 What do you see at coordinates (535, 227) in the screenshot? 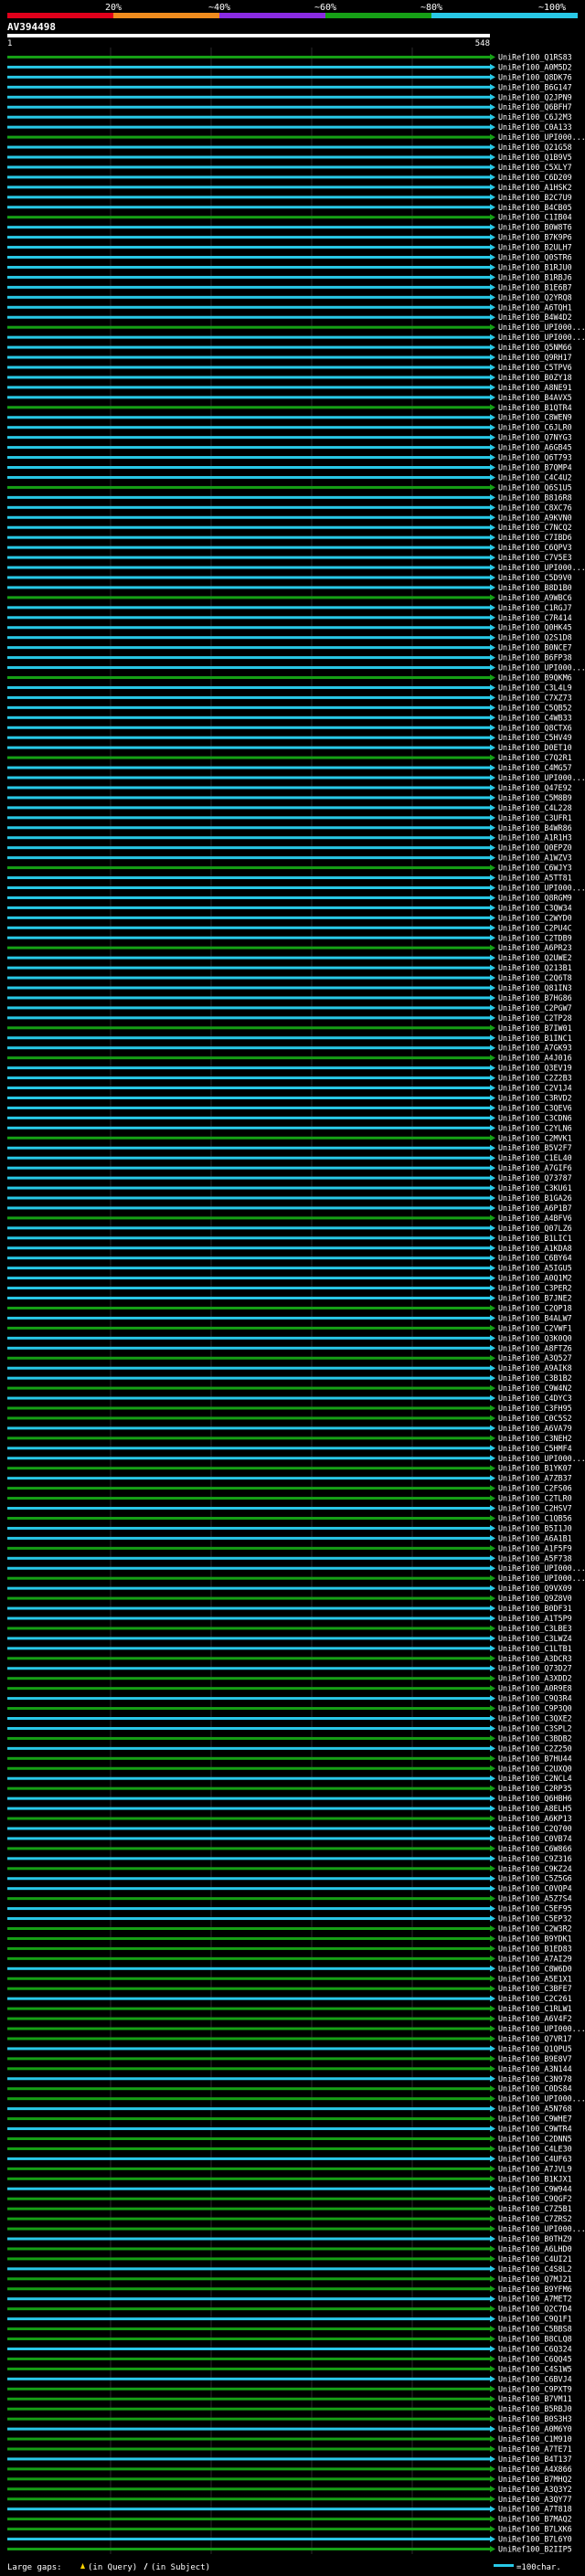
I see `hit-subject-label: UniRef100_B0W8T6` at bounding box center [535, 227].